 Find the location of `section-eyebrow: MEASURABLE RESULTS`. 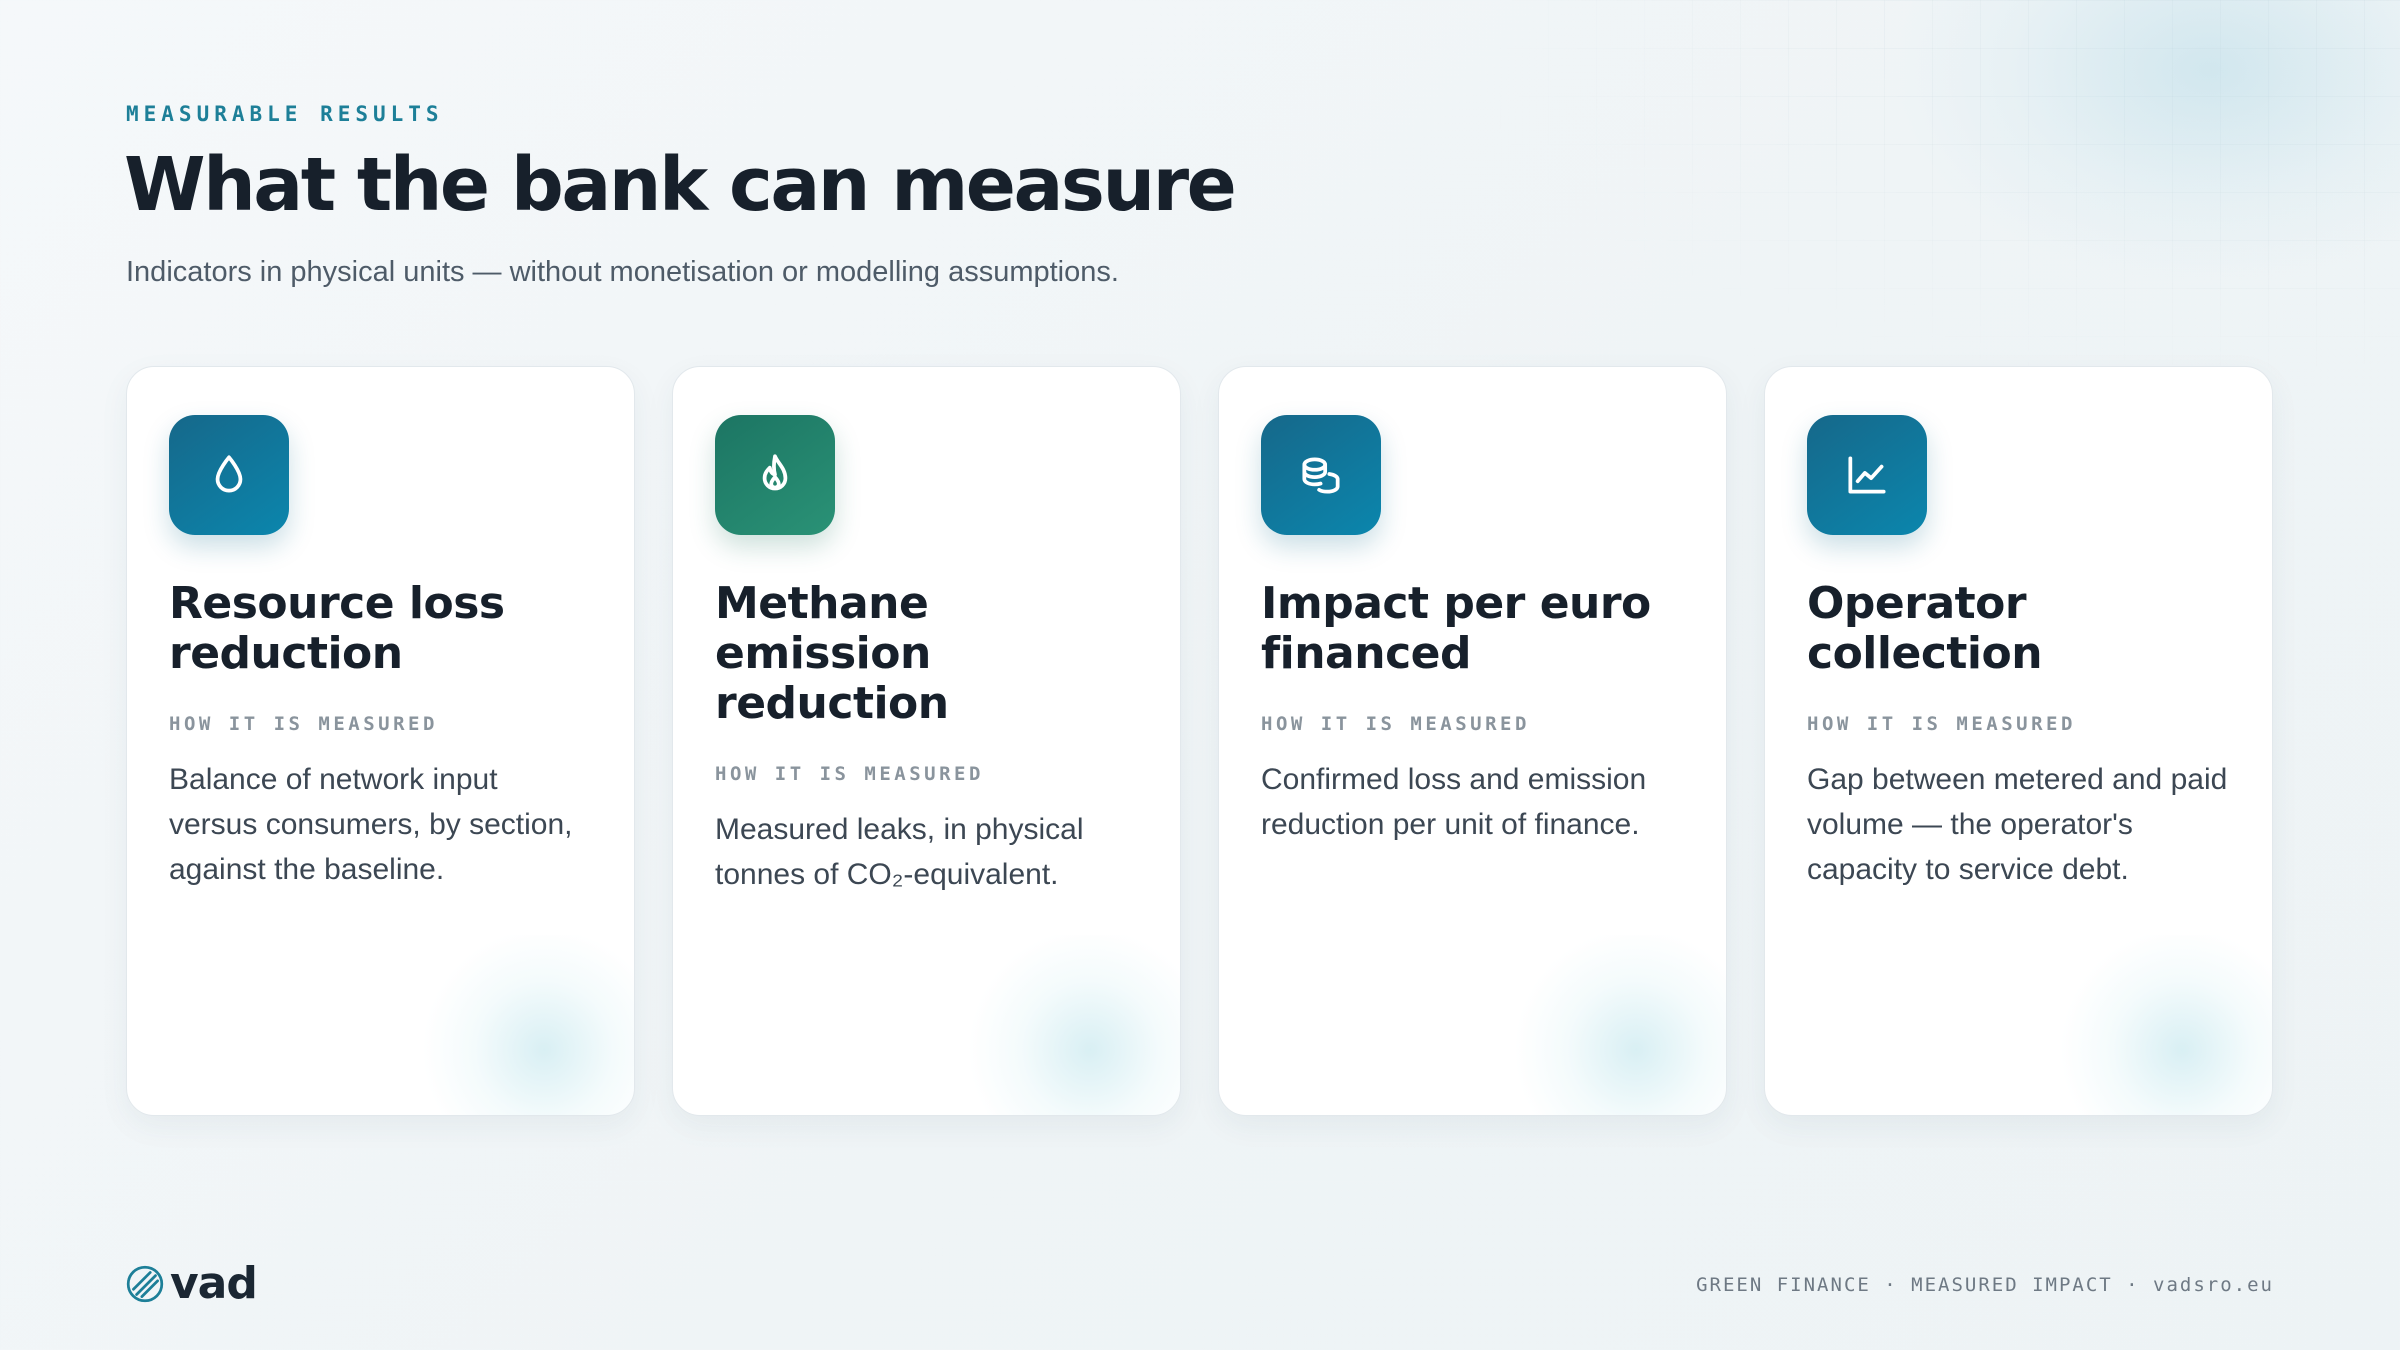

section-eyebrow: MEASURABLE RESULTS is located at coordinates (285, 114).